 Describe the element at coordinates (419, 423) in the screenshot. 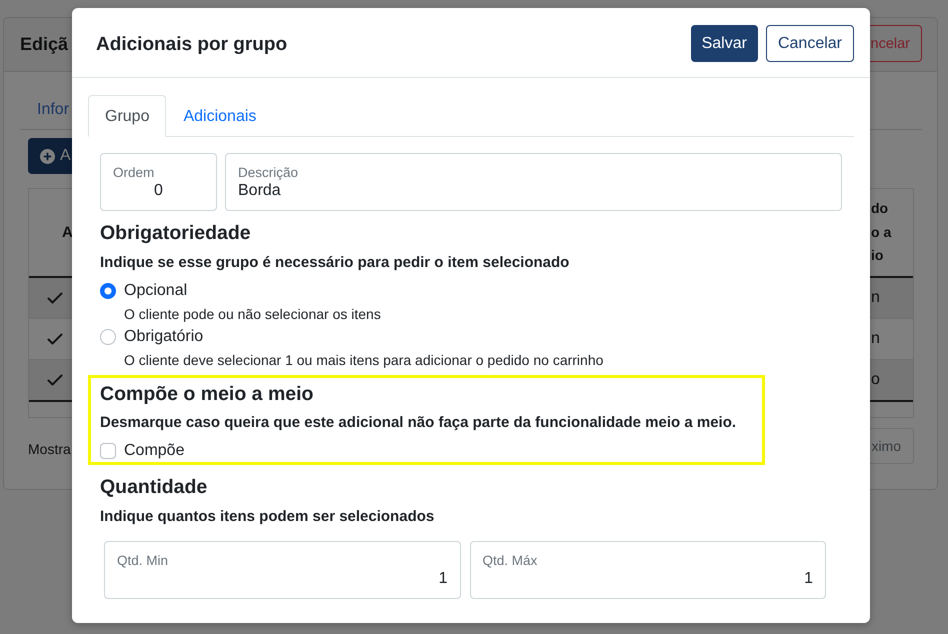

I see `section-description: Desmarque caso queira que este adicional não faça parte da funcionalidade meio a meio.` at that location.